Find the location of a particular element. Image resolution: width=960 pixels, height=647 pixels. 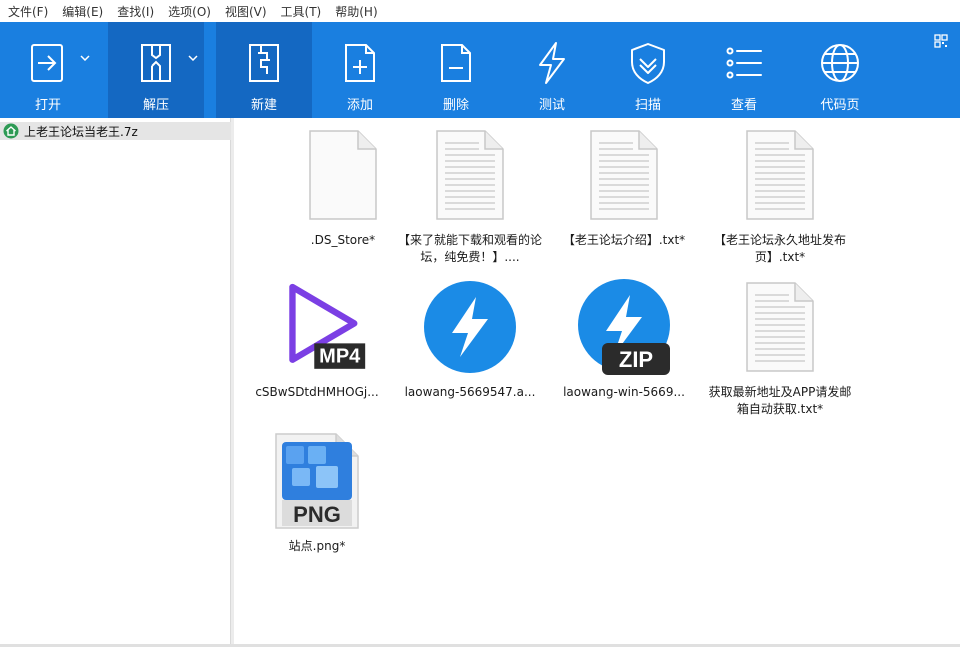

code-page-label: 代码页 is located at coordinates (840, 105).